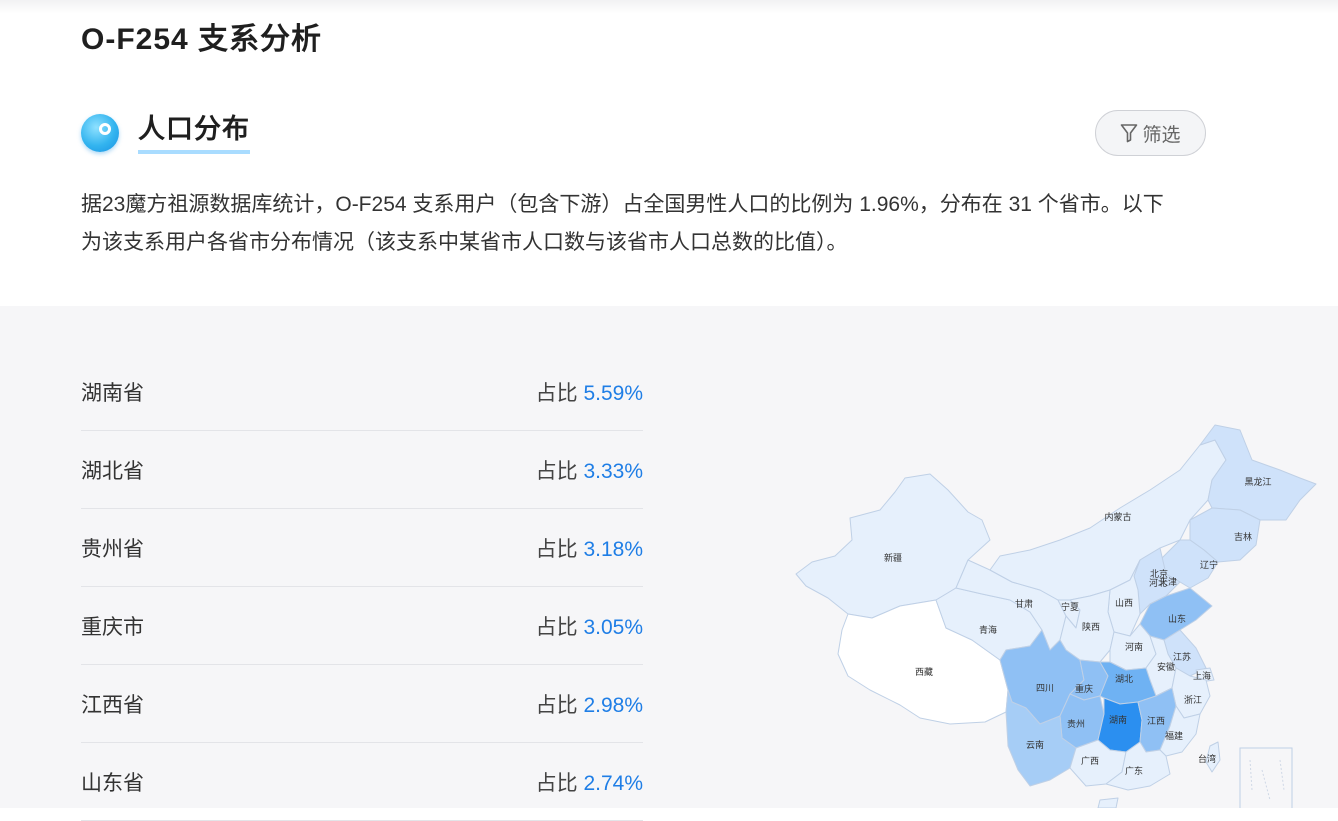 This screenshot has height=821, width=1338. Describe the element at coordinates (893, 558) in the screenshot. I see `map-label: 新疆` at that location.